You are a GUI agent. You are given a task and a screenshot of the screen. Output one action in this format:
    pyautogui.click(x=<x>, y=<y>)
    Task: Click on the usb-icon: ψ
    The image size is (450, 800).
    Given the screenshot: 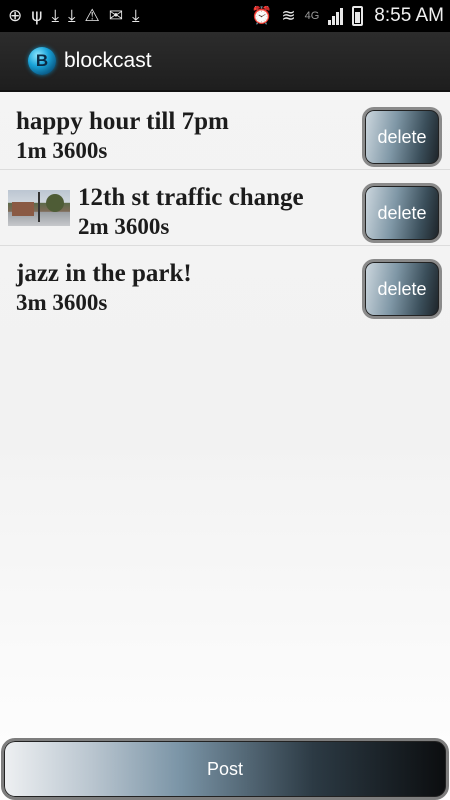 What is the action you would take?
    pyautogui.click(x=37, y=15)
    